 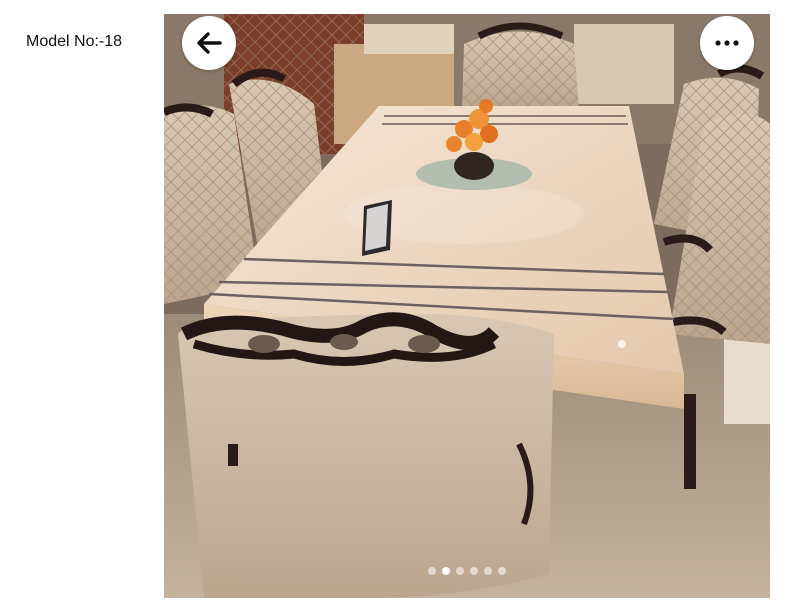 I want to click on more-options-button, so click(x=727, y=43).